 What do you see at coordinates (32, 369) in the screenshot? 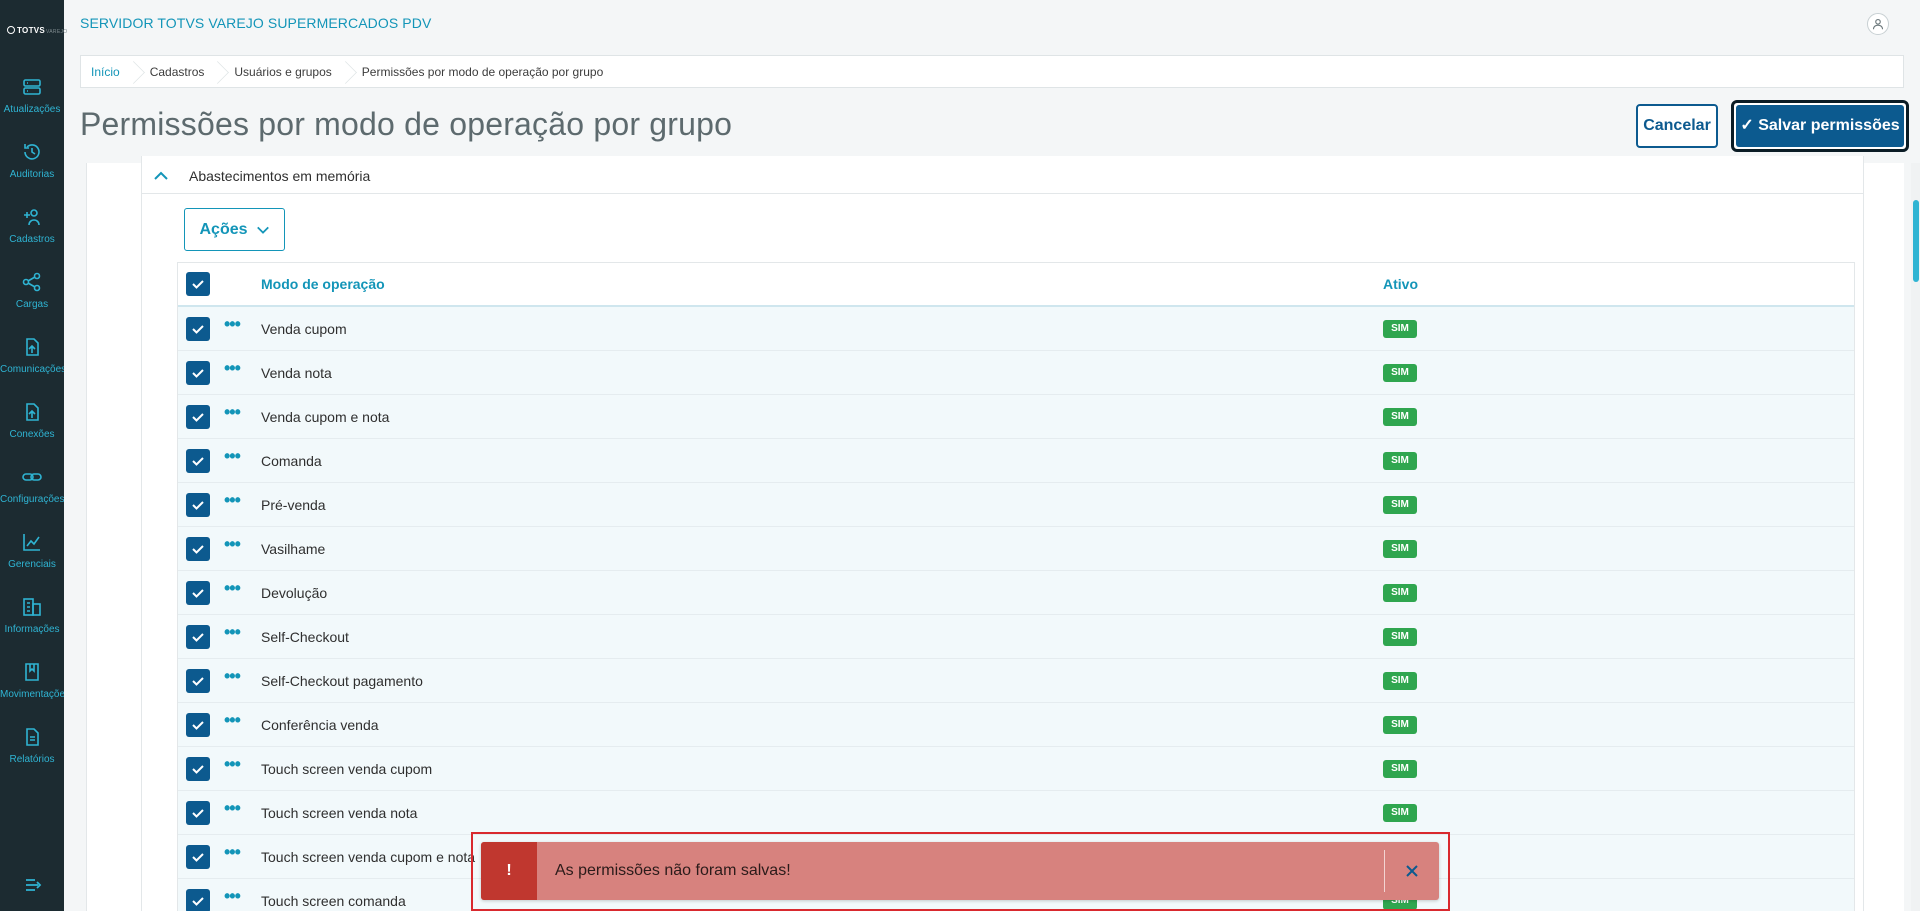
I see `sidebar-item-label: Comunicações` at bounding box center [32, 369].